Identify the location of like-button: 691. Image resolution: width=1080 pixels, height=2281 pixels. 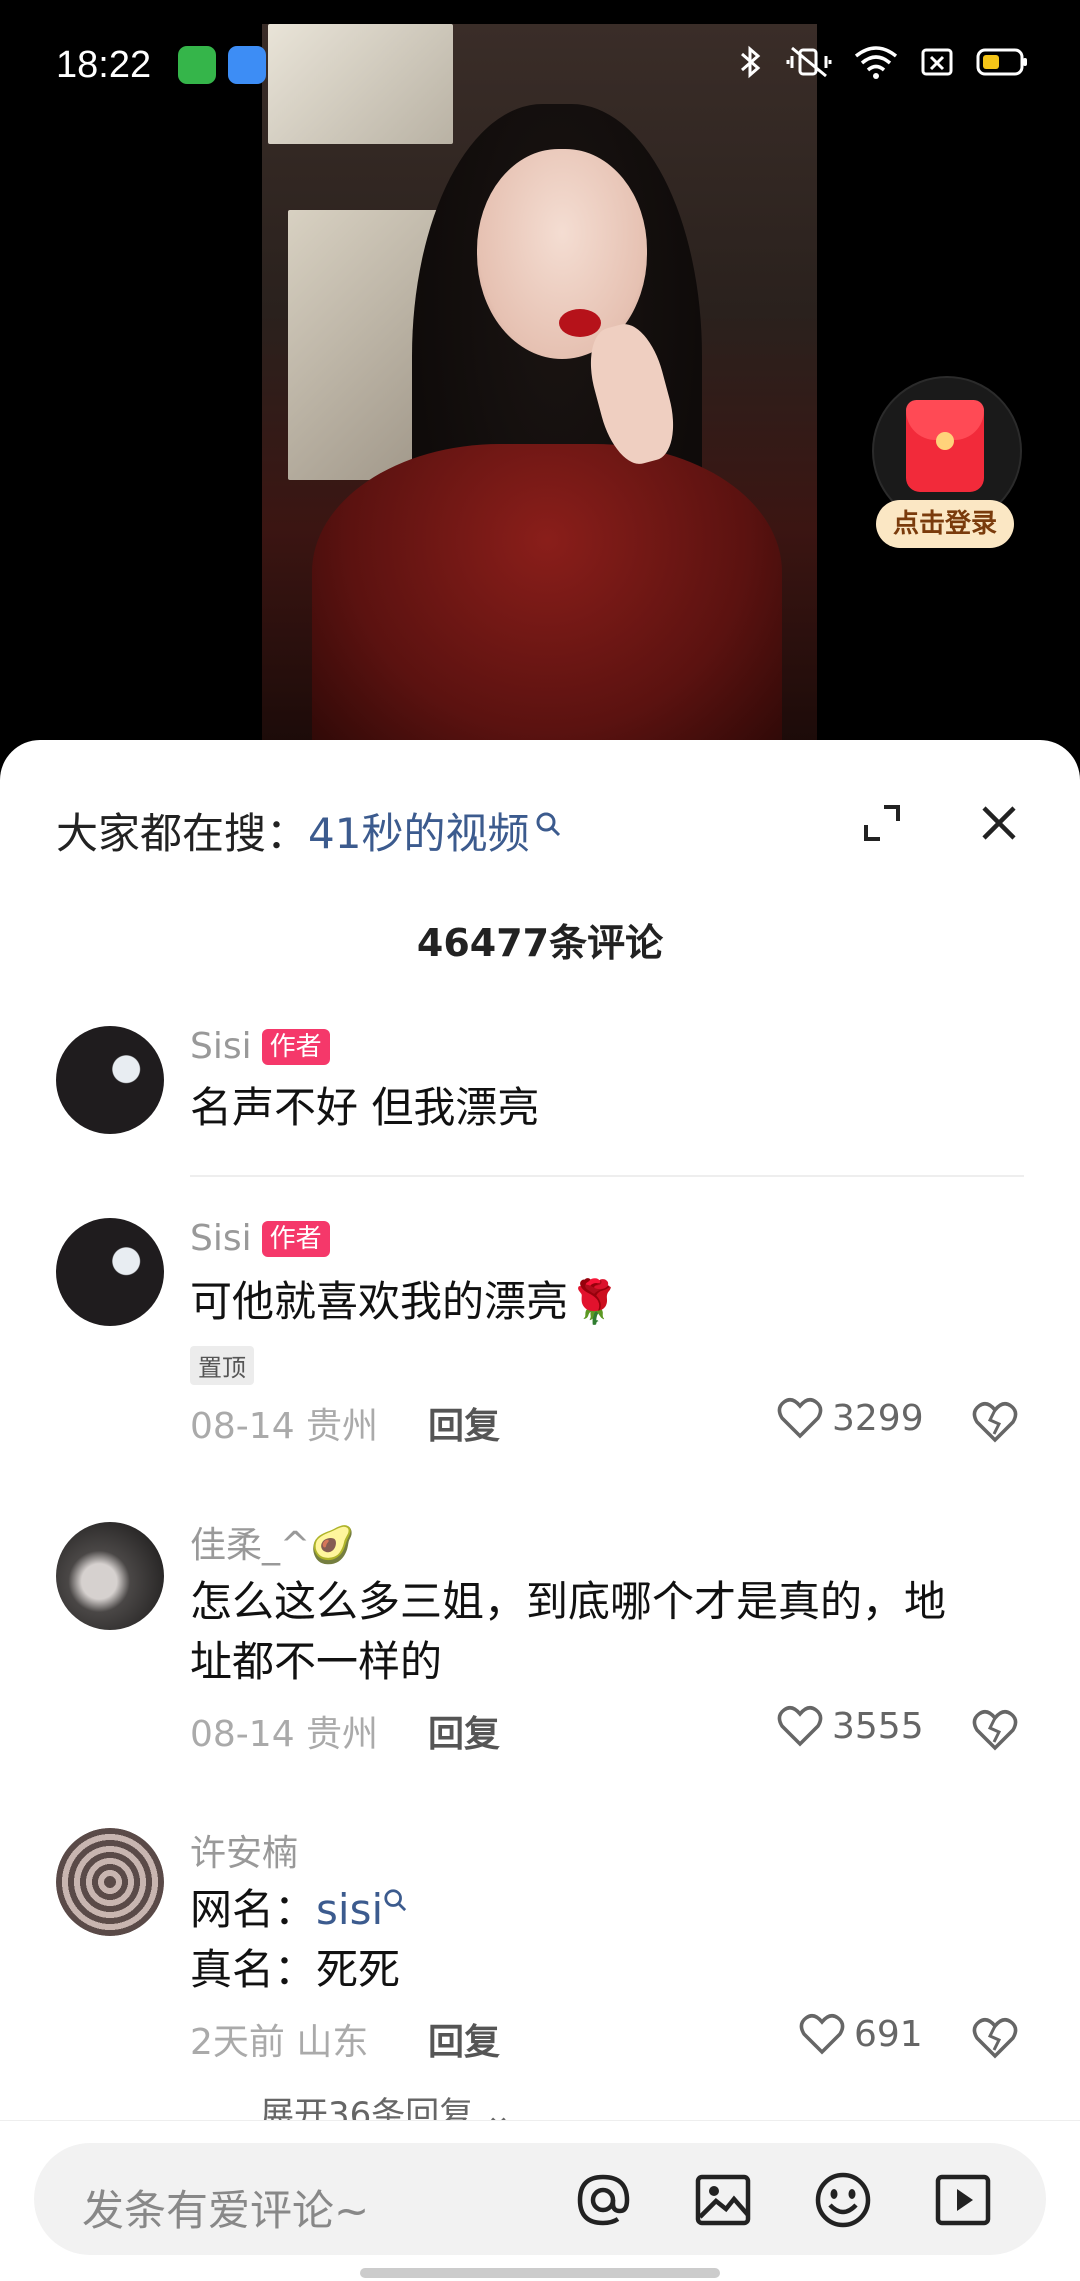
(860, 2034).